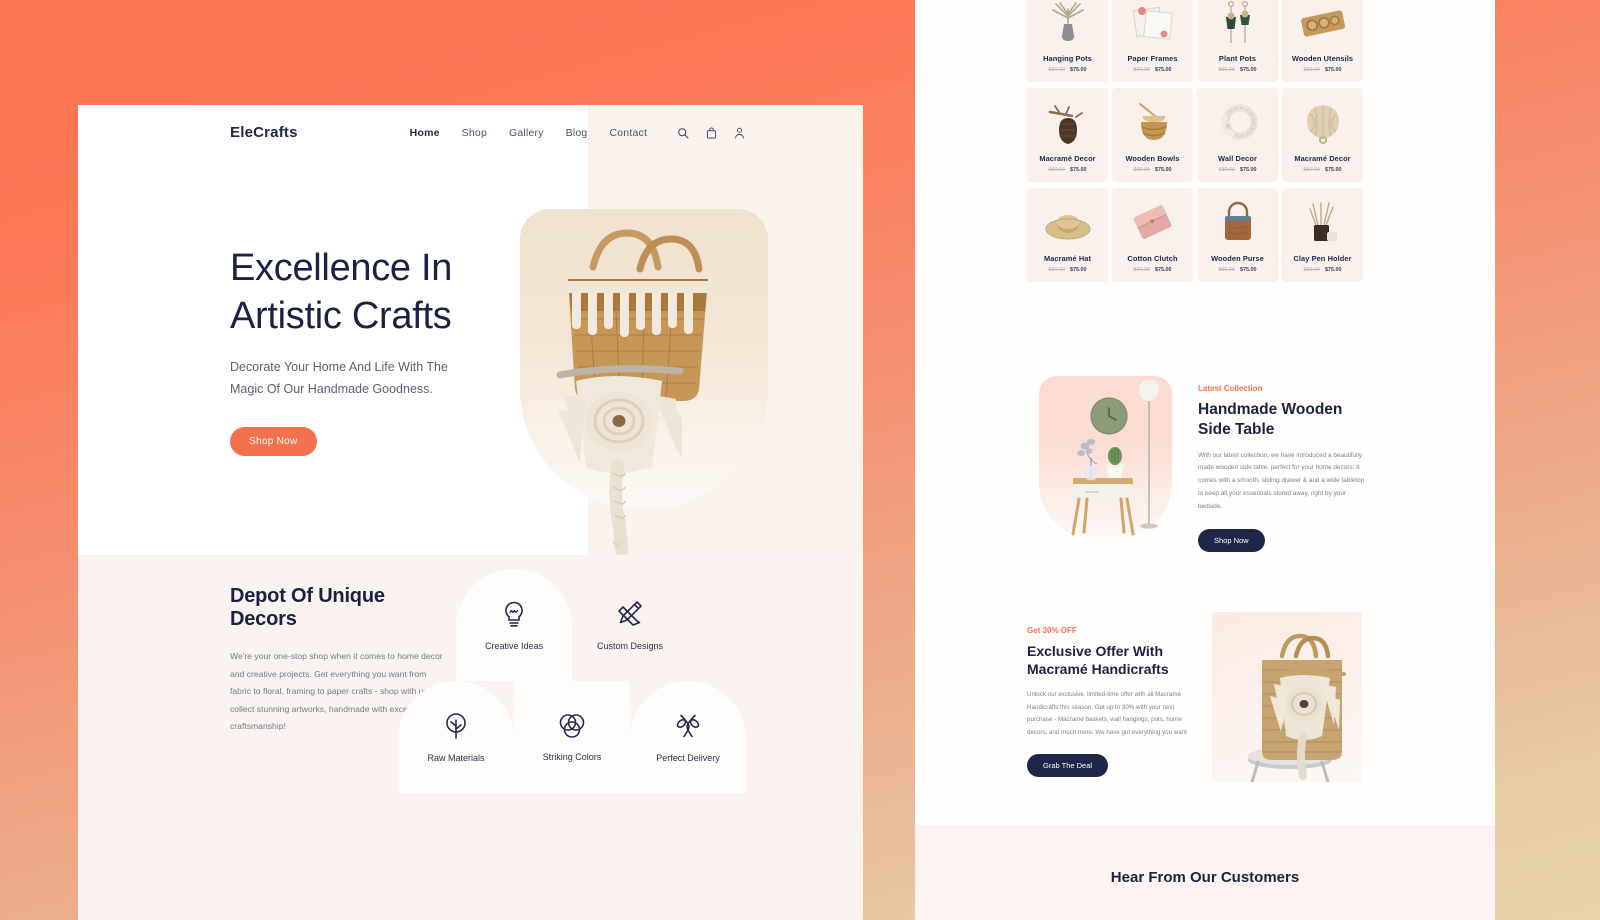 Image resolution: width=1600 pixels, height=920 pixels. I want to click on feature-row-top: Creative Ideas Custom Designs, so click(611, 625).